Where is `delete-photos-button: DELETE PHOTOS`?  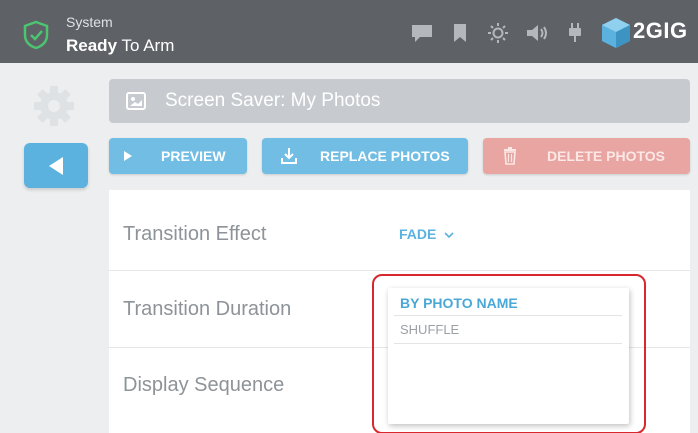
delete-photos-button: DELETE PHOTOS is located at coordinates (586, 156).